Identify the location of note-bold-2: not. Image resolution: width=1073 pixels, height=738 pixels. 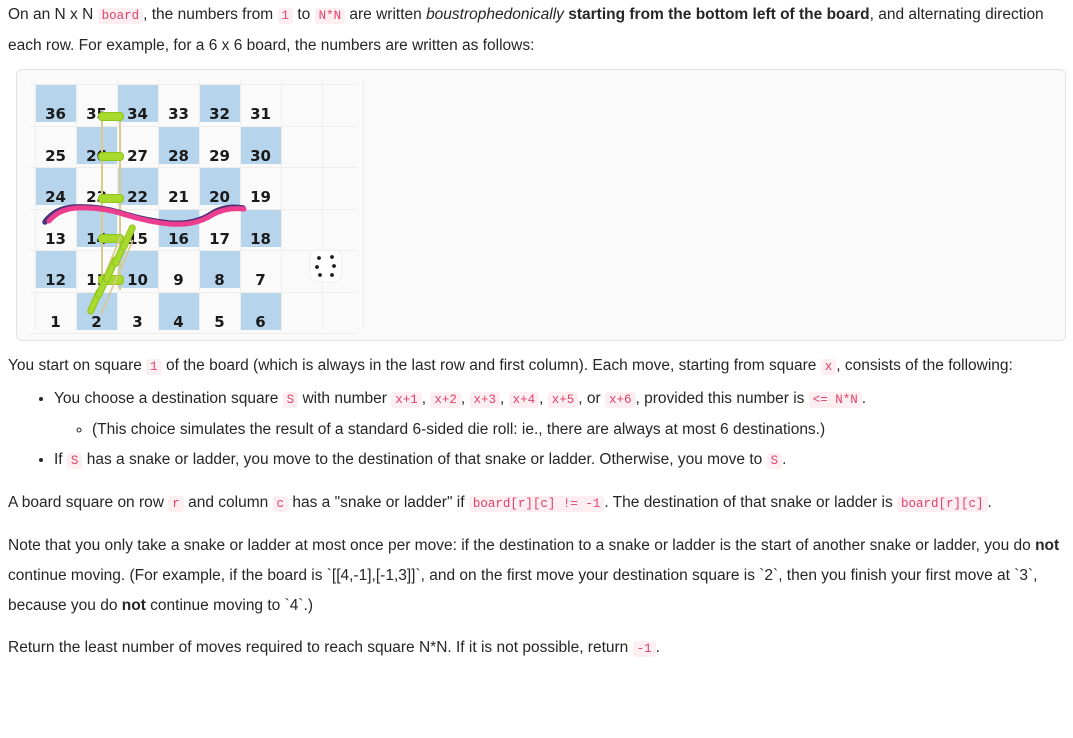
(133, 605).